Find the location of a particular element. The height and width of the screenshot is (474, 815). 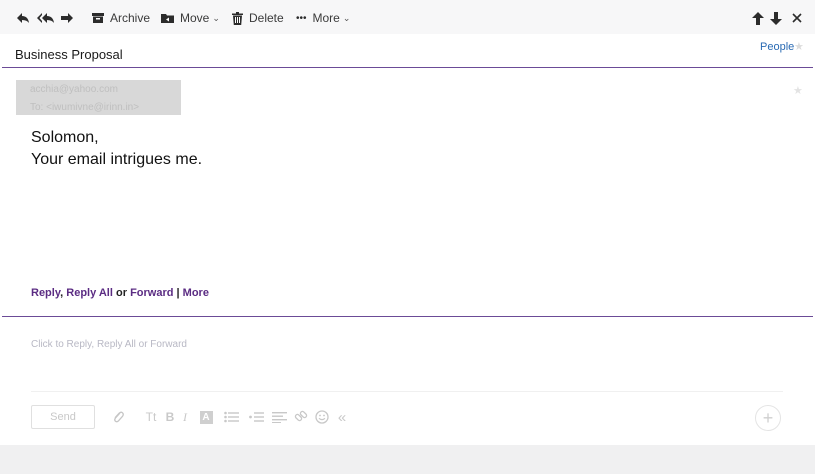

bullet-list-button is located at coordinates (231, 417).